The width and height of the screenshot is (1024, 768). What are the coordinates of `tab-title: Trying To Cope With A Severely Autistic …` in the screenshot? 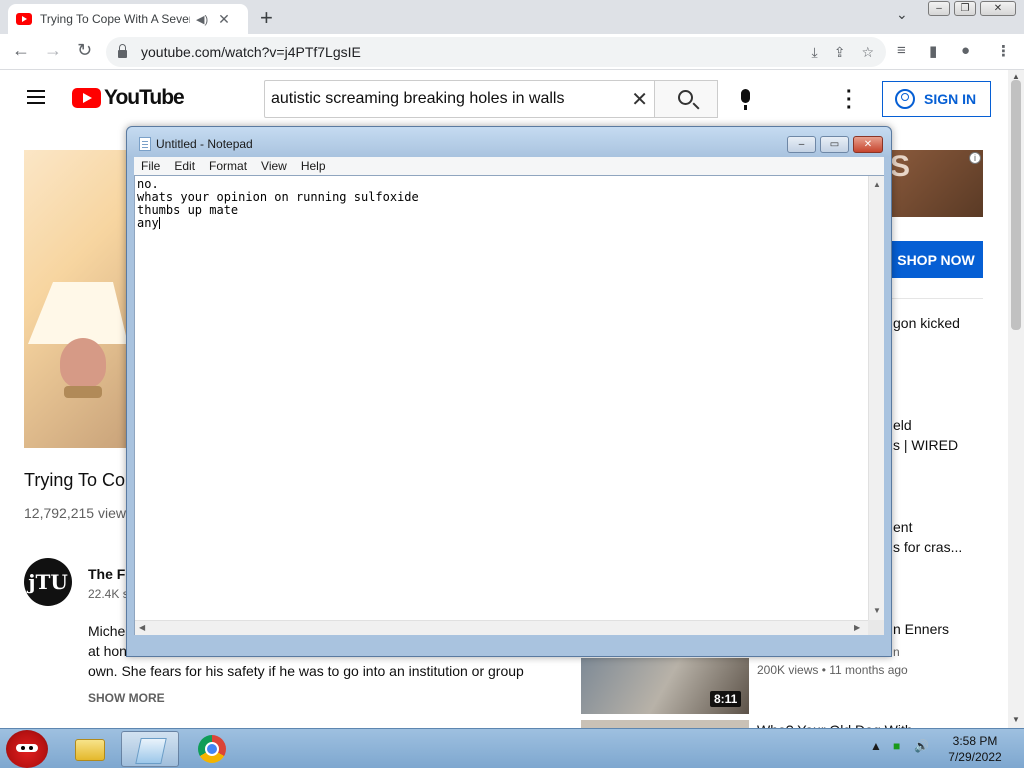 It's located at (115, 19).